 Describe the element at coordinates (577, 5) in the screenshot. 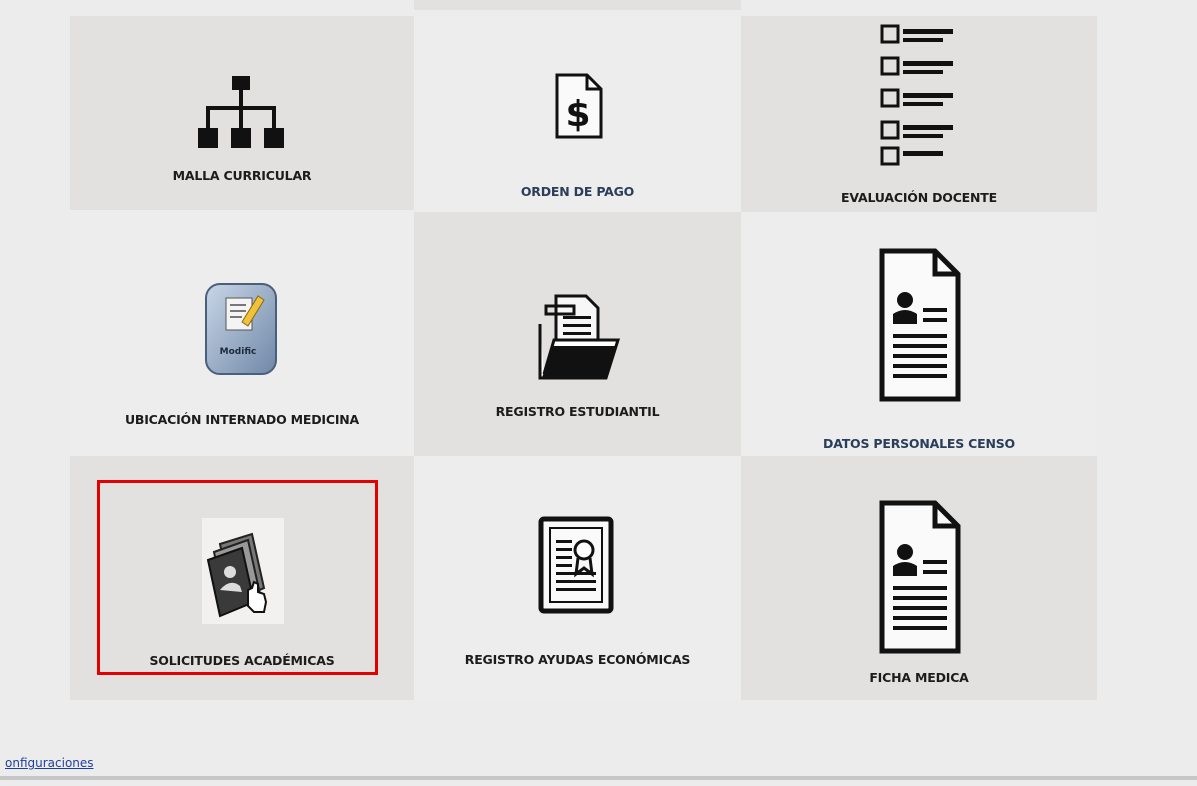

I see `top-divider` at that location.